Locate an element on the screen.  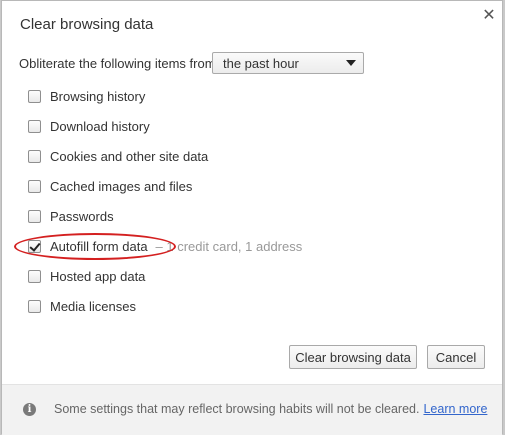
cancel-button: Cancel is located at coordinates (456, 357).